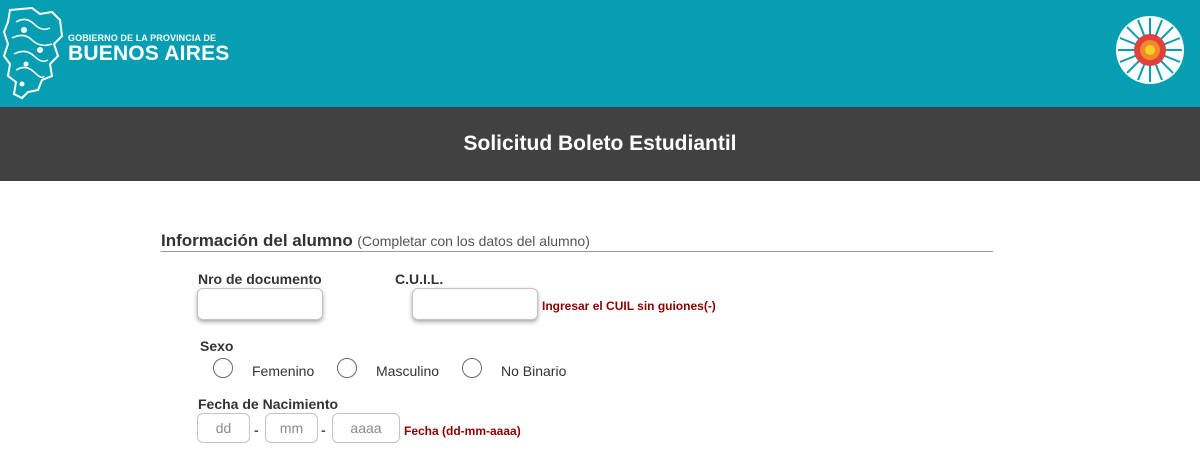 The width and height of the screenshot is (1200, 452). What do you see at coordinates (268, 404) in the screenshot?
I see `fecha-label: Fecha de Nacimiento` at bounding box center [268, 404].